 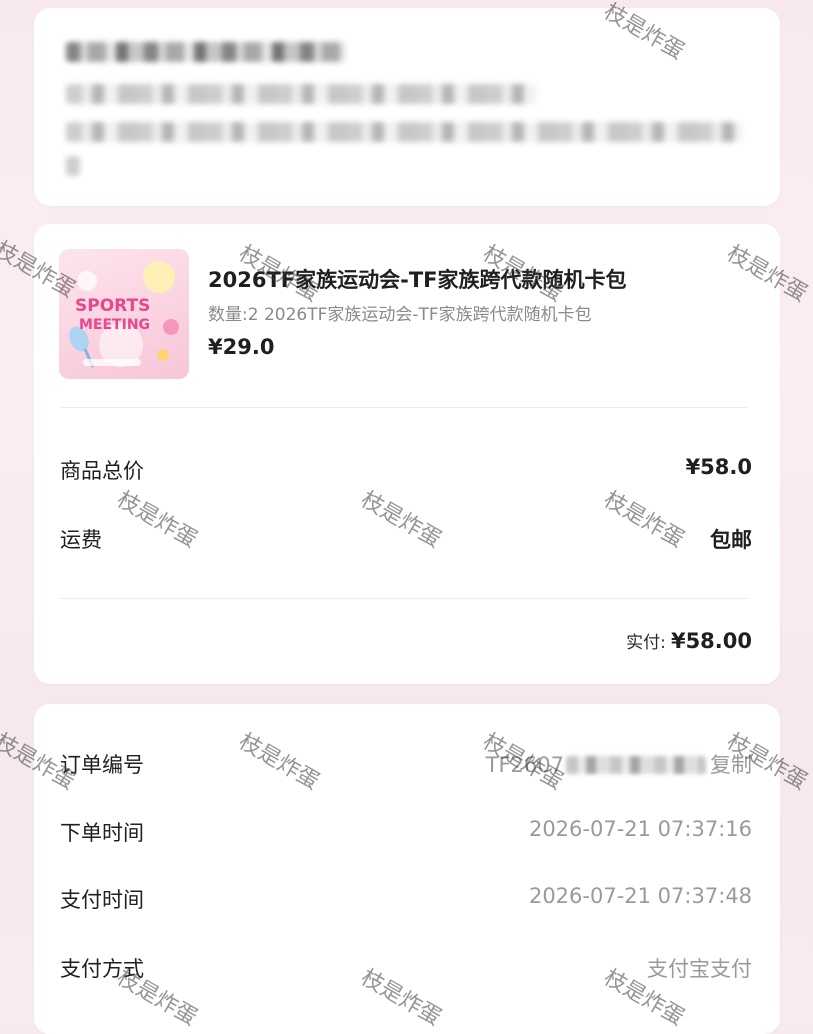 I want to click on order-time-value: 2026-07-21 07:37:16, so click(x=640, y=829).